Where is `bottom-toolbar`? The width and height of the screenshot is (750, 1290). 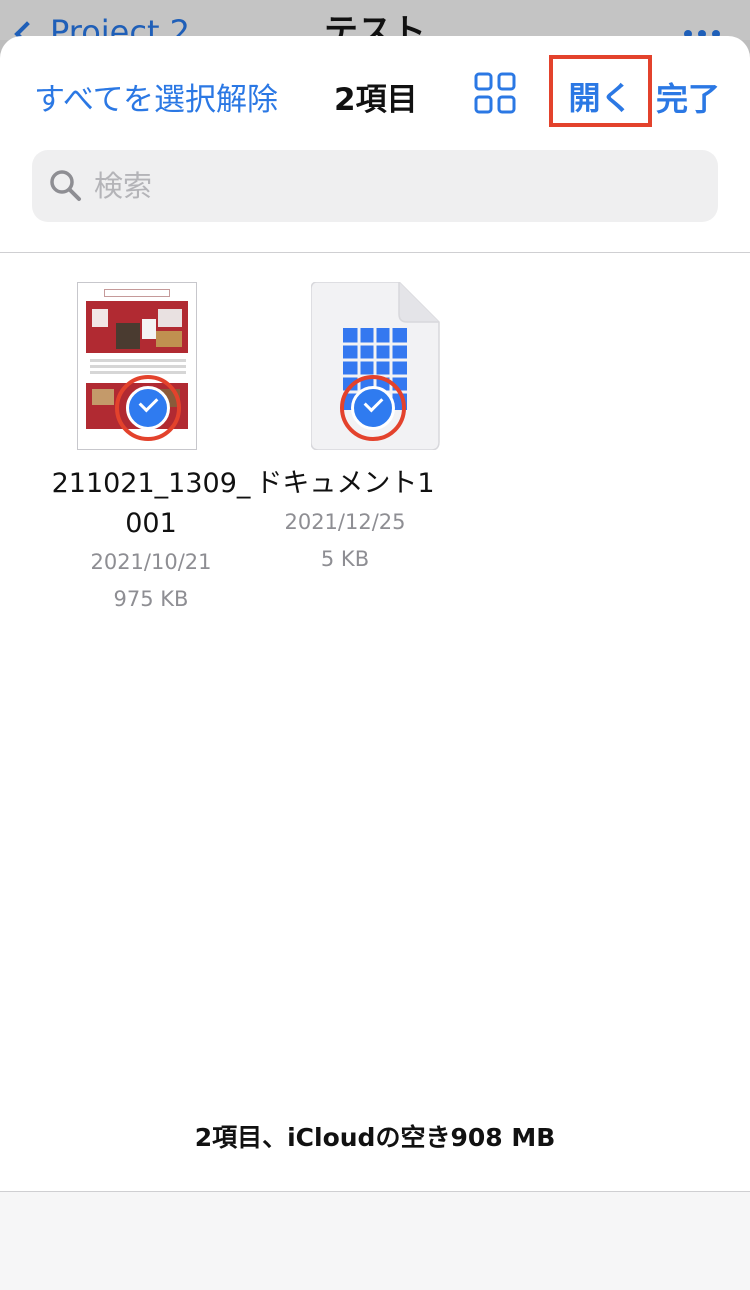 bottom-toolbar is located at coordinates (375, 1241).